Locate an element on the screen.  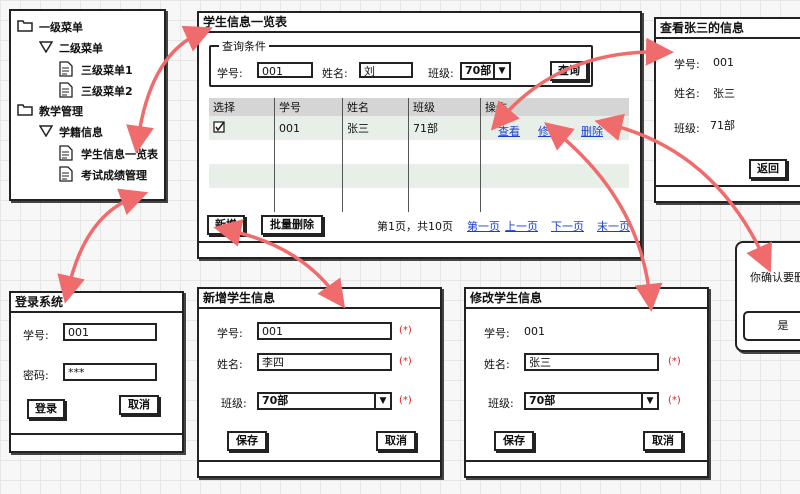
detail-name-label: 姓名: is located at coordinates (687, 93).